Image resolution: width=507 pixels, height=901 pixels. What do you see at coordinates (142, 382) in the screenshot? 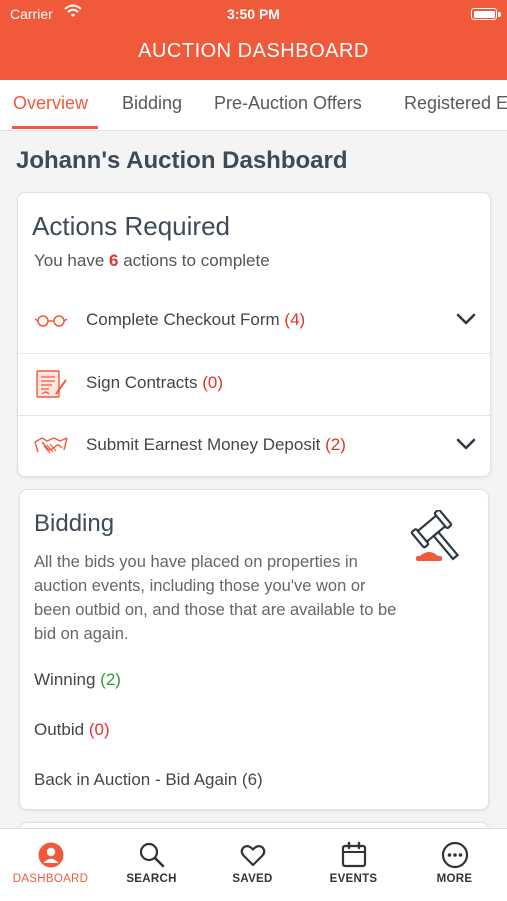
I see `action-label-text: Sign Contracts` at bounding box center [142, 382].